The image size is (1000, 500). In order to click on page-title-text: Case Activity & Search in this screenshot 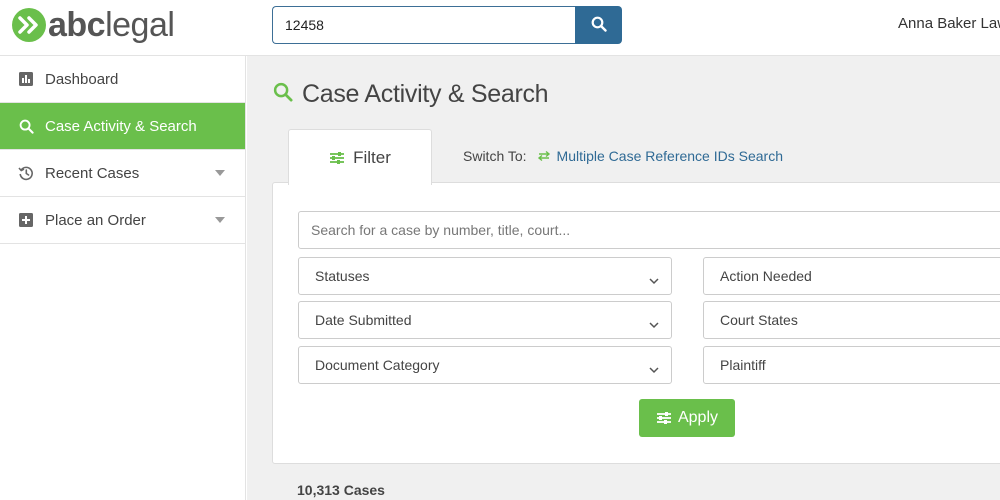, I will do `click(425, 94)`.